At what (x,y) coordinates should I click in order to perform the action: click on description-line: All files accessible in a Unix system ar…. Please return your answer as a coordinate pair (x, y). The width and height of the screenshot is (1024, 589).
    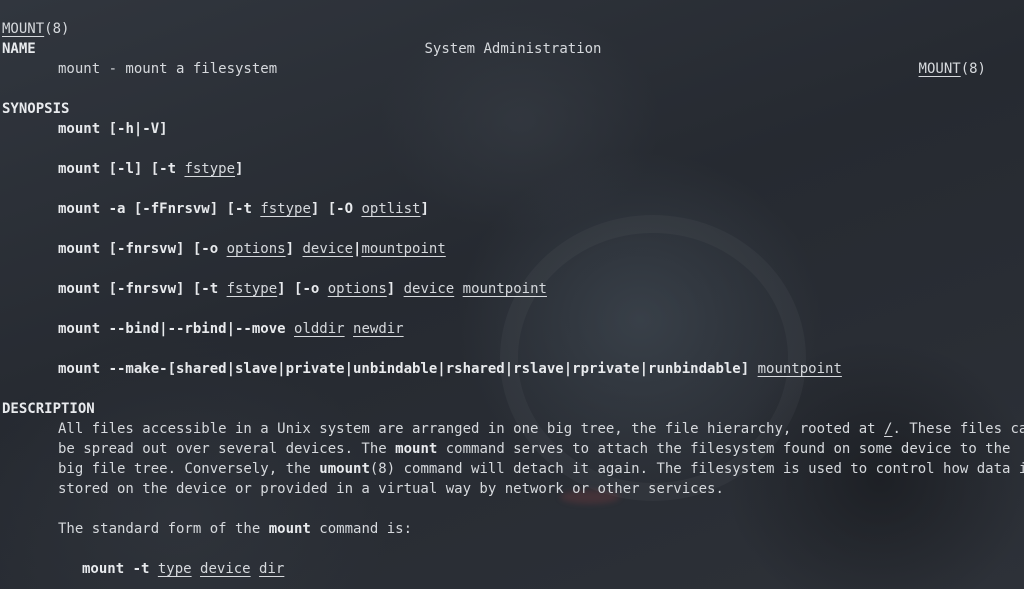
    Looking at the image, I should click on (541, 429).